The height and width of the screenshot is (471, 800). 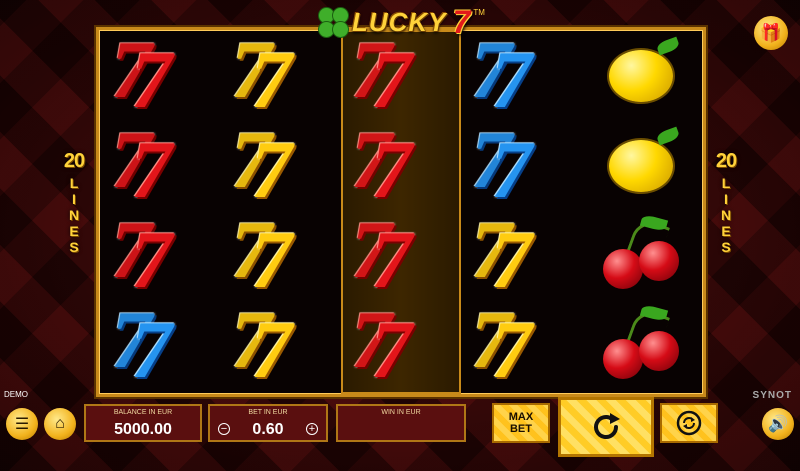 I want to click on logo-text: LUCKY, so click(x=399, y=21).